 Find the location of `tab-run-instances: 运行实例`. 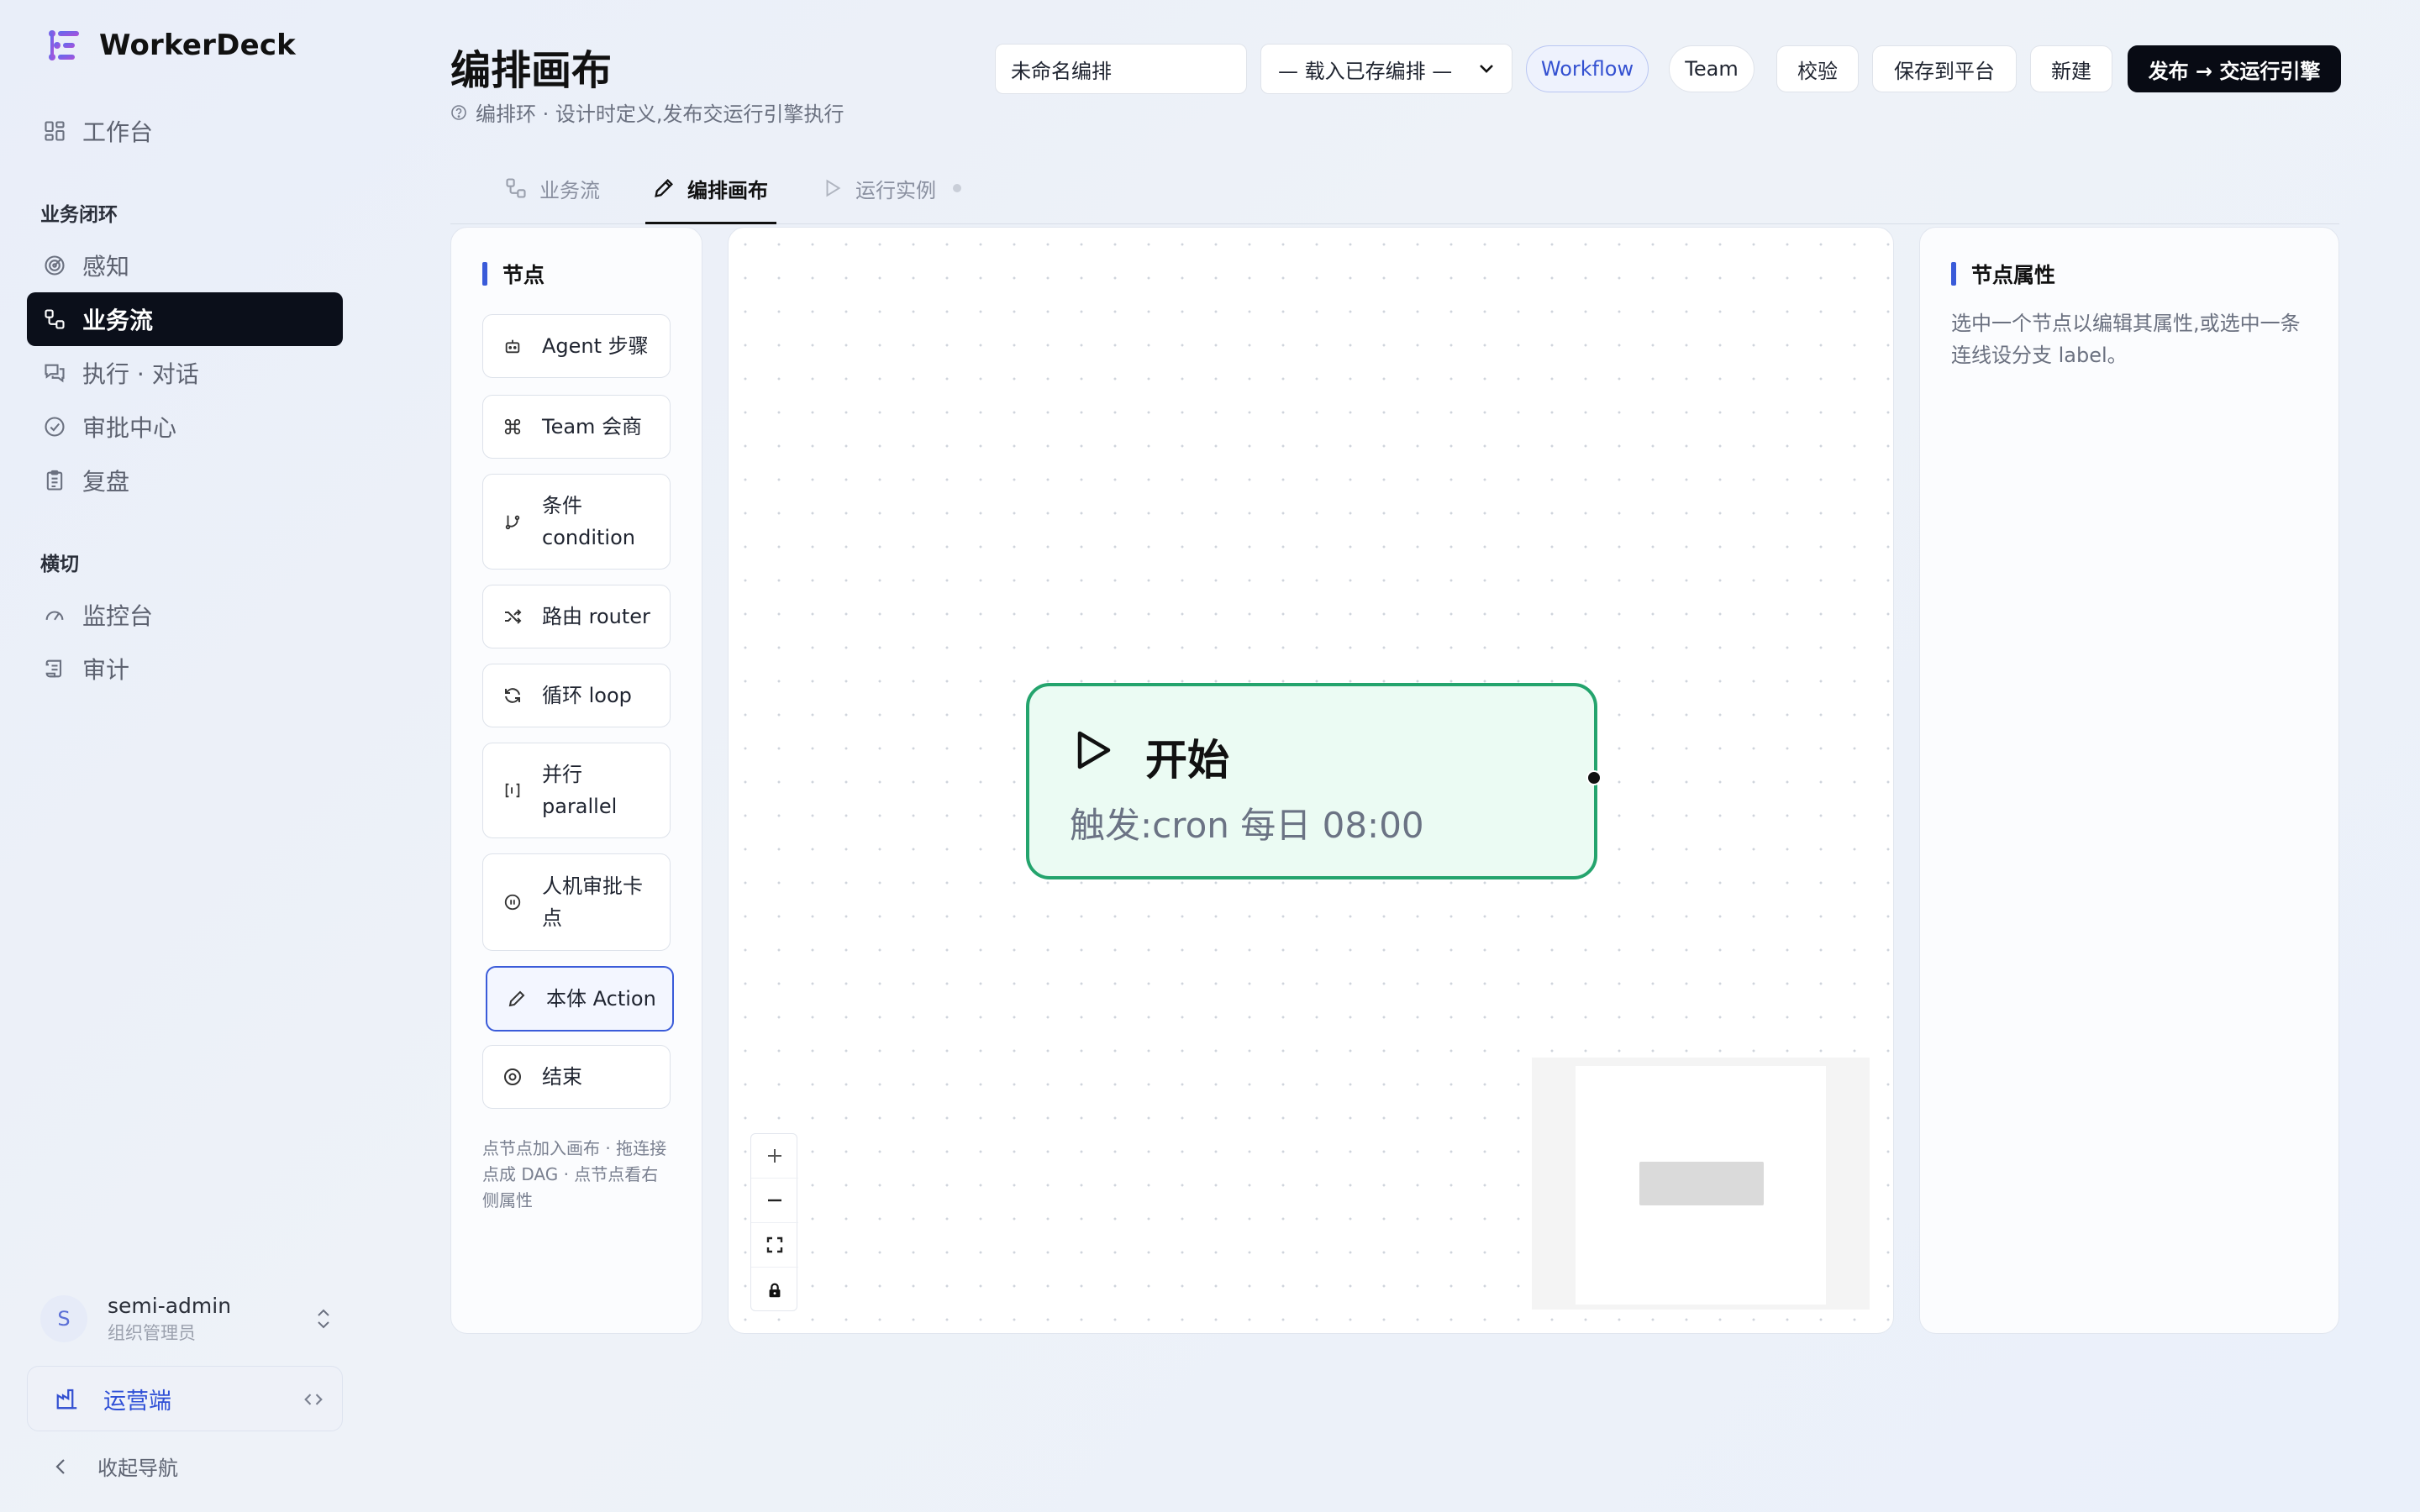

tab-run-instances: 运行实例 is located at coordinates (892, 188).